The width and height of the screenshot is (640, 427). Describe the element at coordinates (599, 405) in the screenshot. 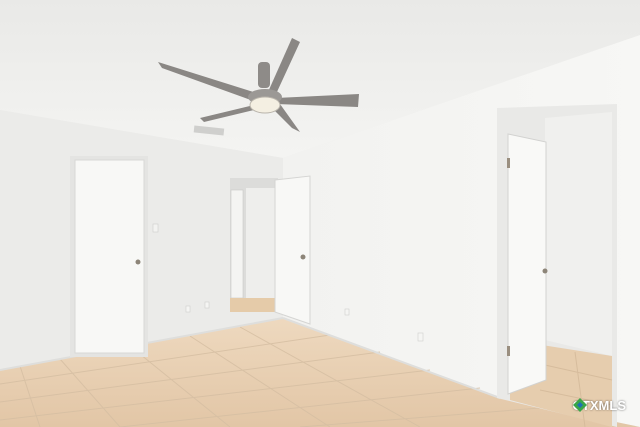

I see `ctxmls-watermark: CTXMLS` at that location.